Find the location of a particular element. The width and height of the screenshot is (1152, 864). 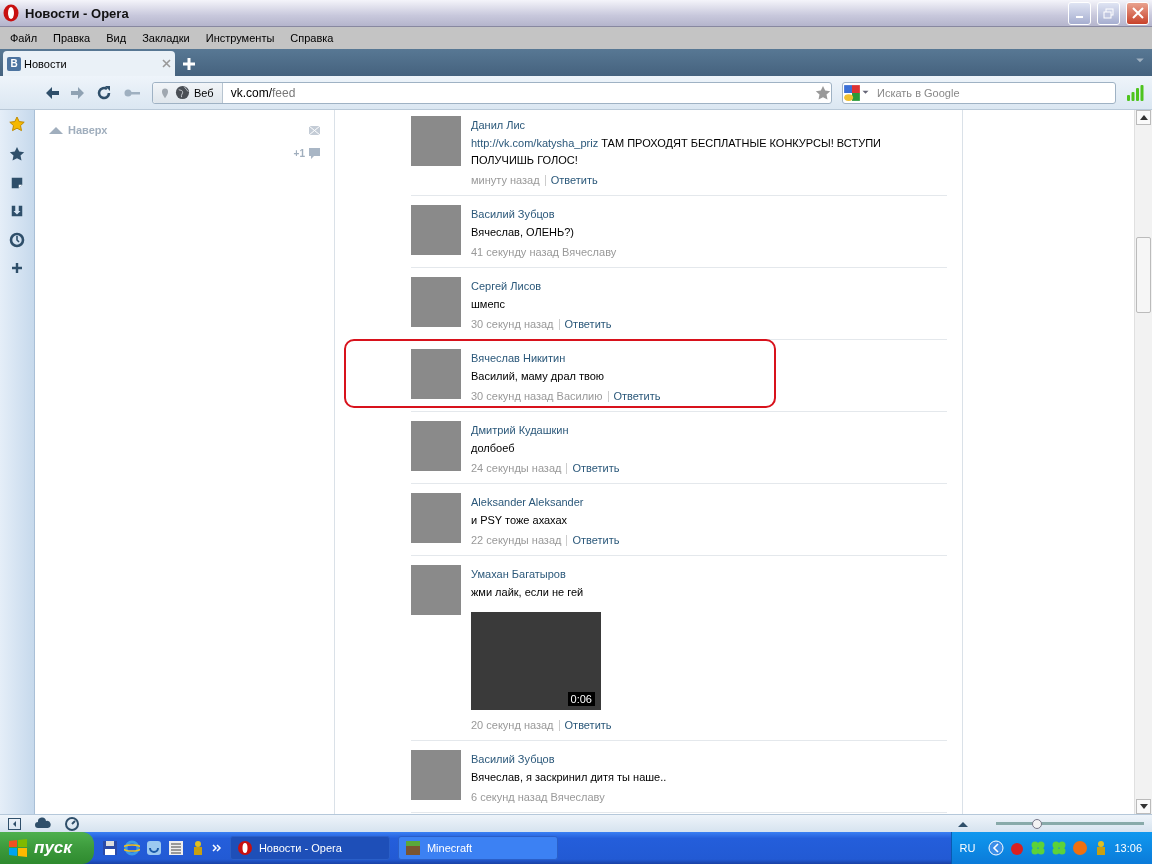

list-icon is located at coordinates (175, 848).